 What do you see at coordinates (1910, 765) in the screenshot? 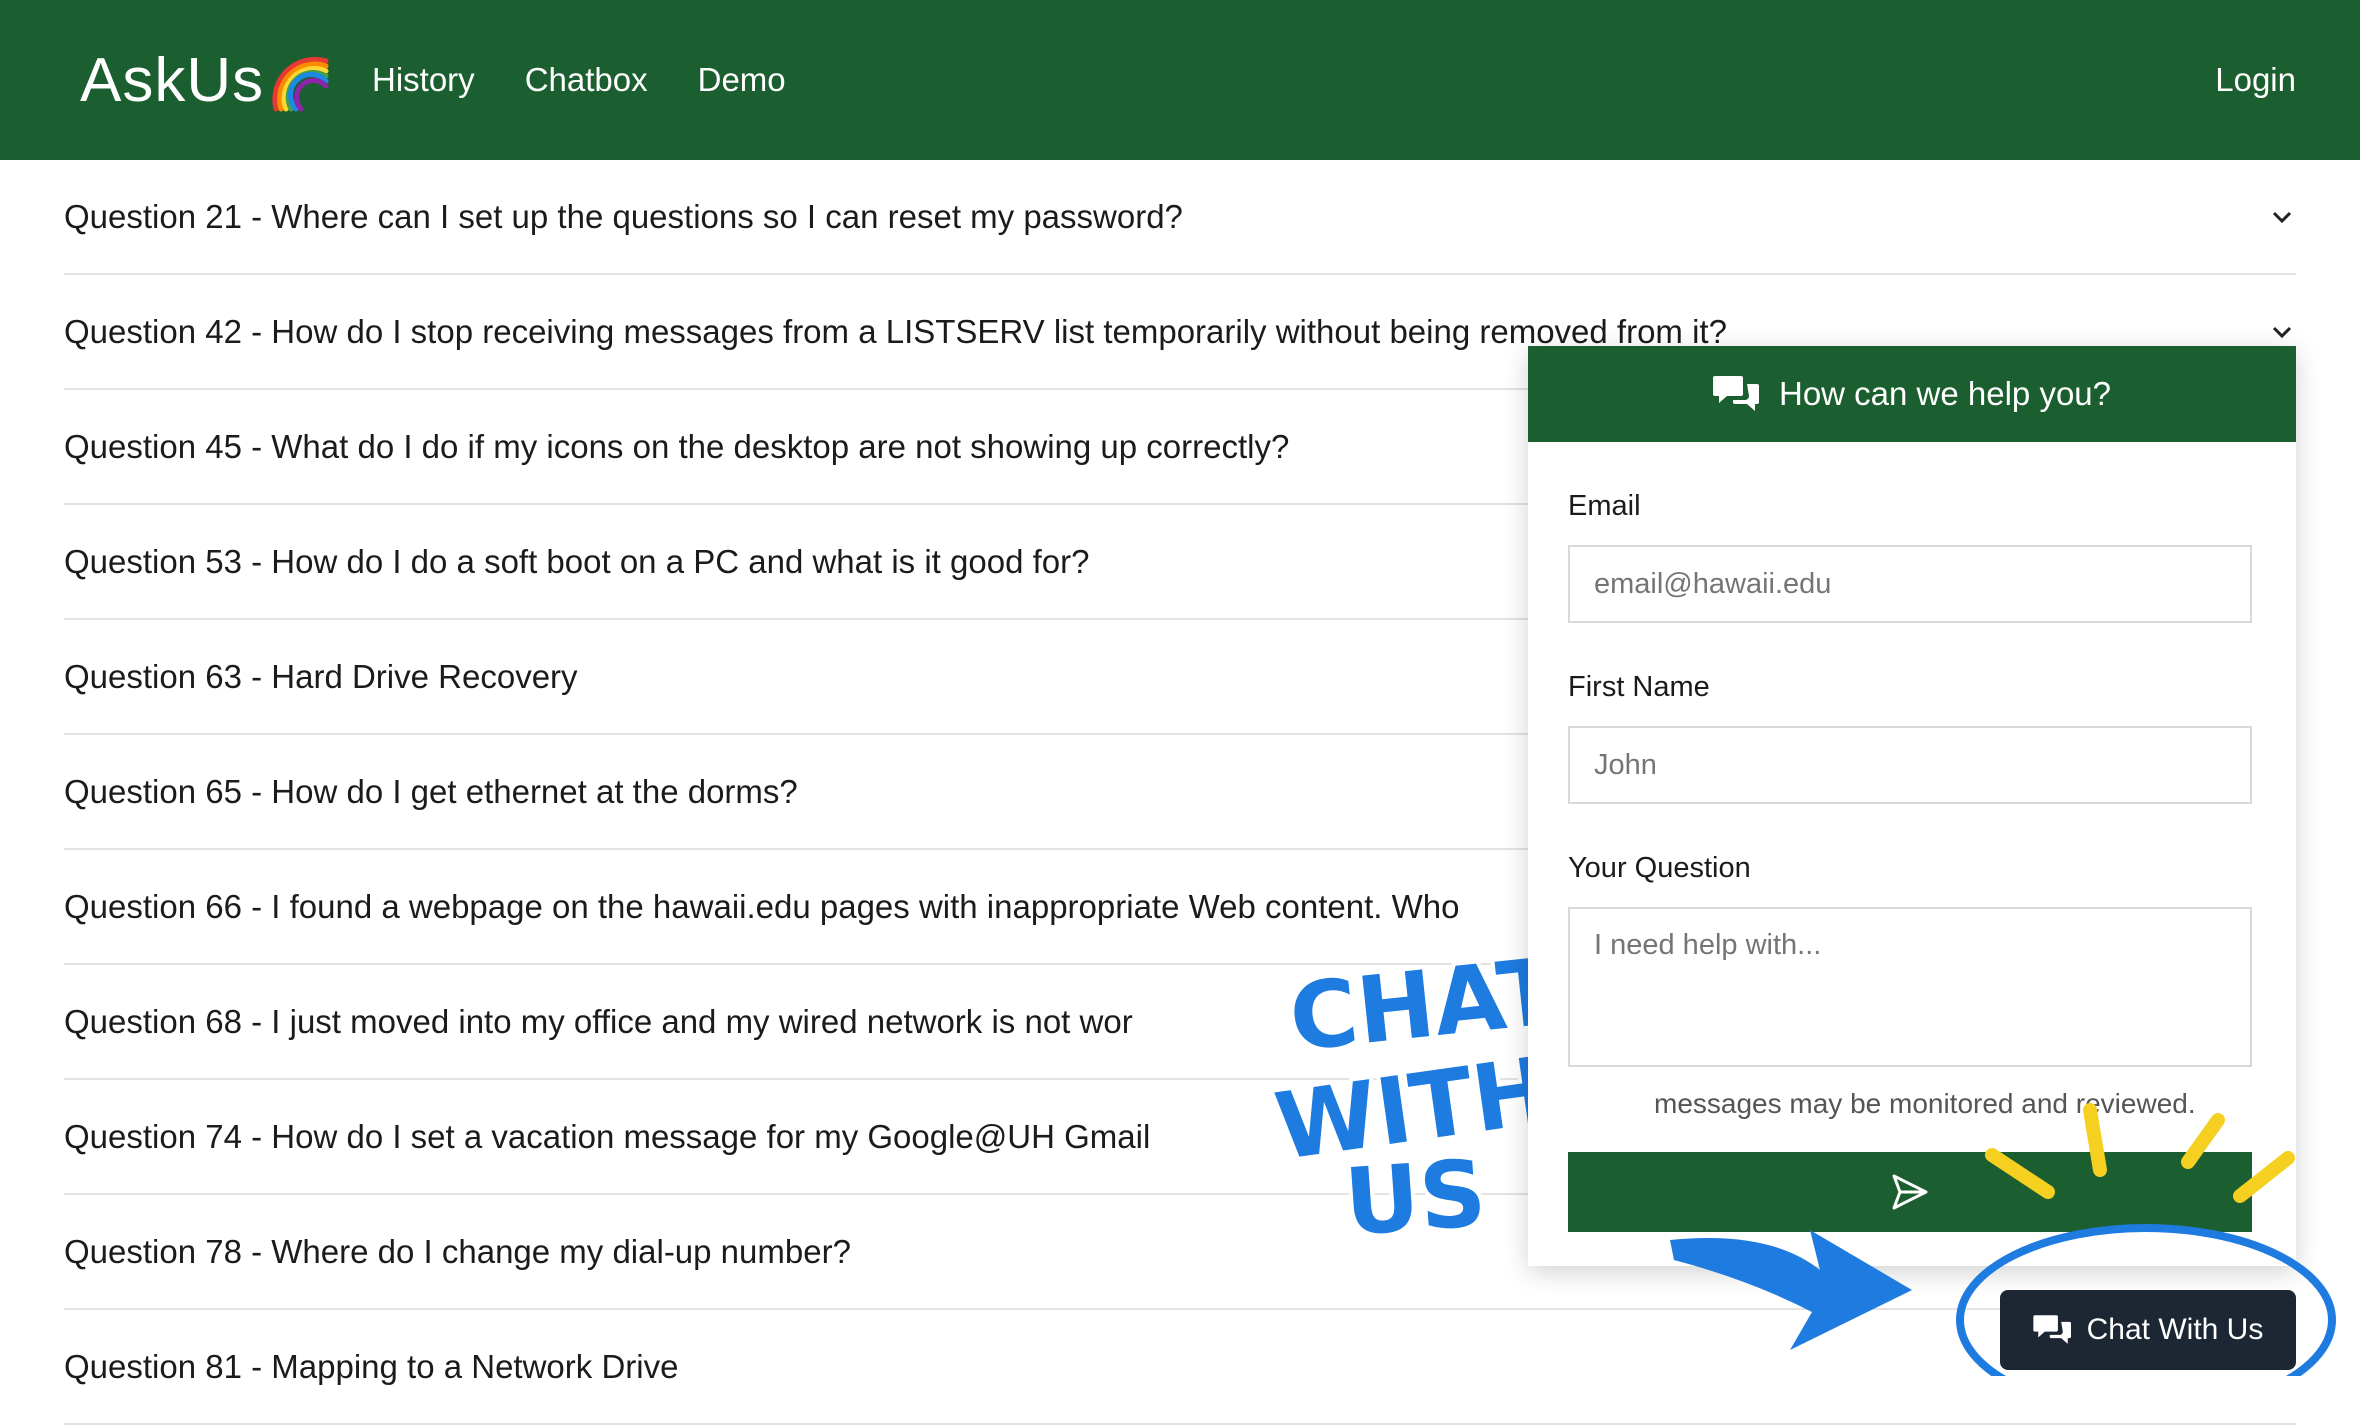
I see `first-name-field` at bounding box center [1910, 765].